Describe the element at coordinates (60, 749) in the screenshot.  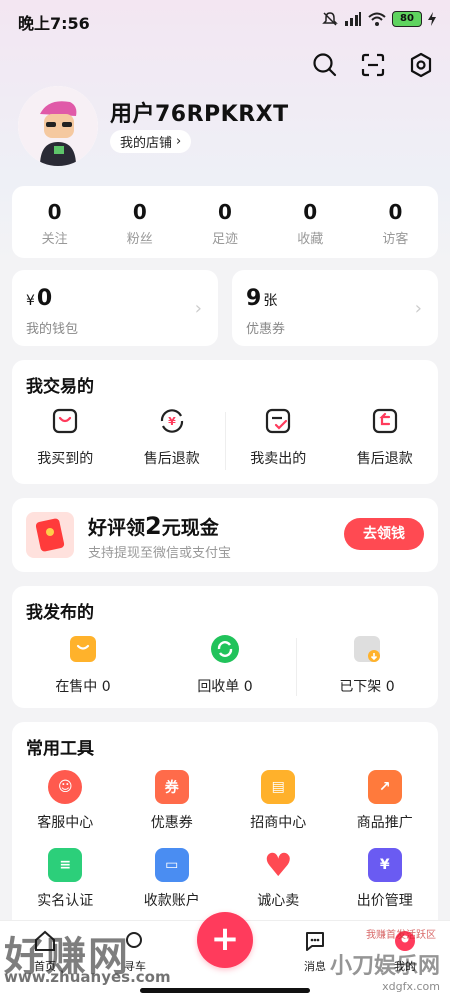
I see `section-title: 常用工具` at that location.